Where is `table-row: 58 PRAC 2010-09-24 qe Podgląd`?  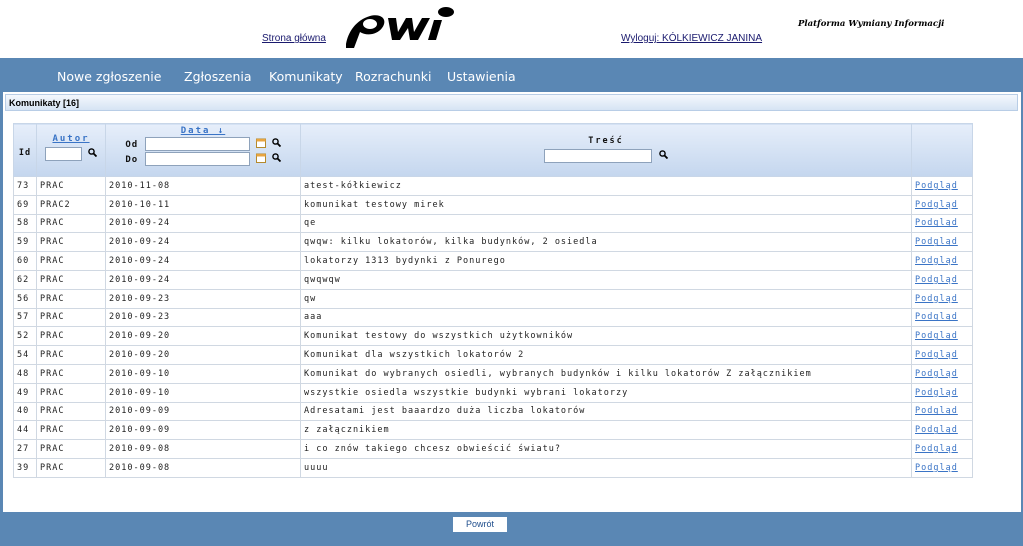 table-row: 58 PRAC 2010-09-24 qe Podgląd is located at coordinates (493, 223).